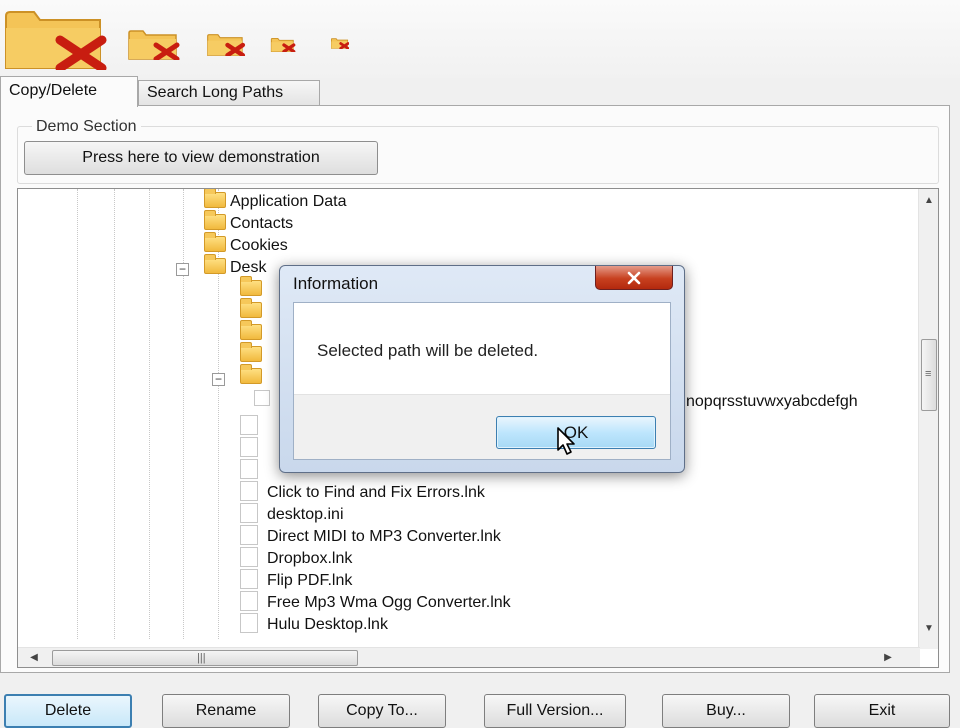 The width and height of the screenshot is (960, 728). I want to click on tree-item-file: Hulu Desktop.lnk, so click(314, 624).